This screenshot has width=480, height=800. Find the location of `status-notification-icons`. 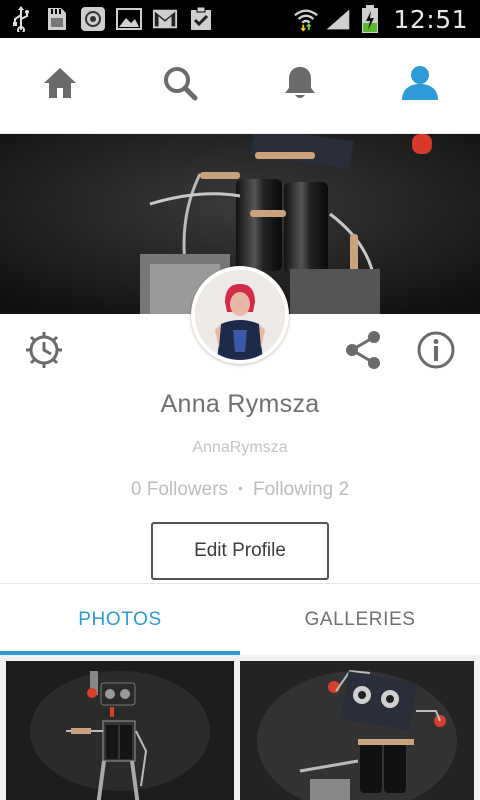

status-notification-icons is located at coordinates (107, 19).